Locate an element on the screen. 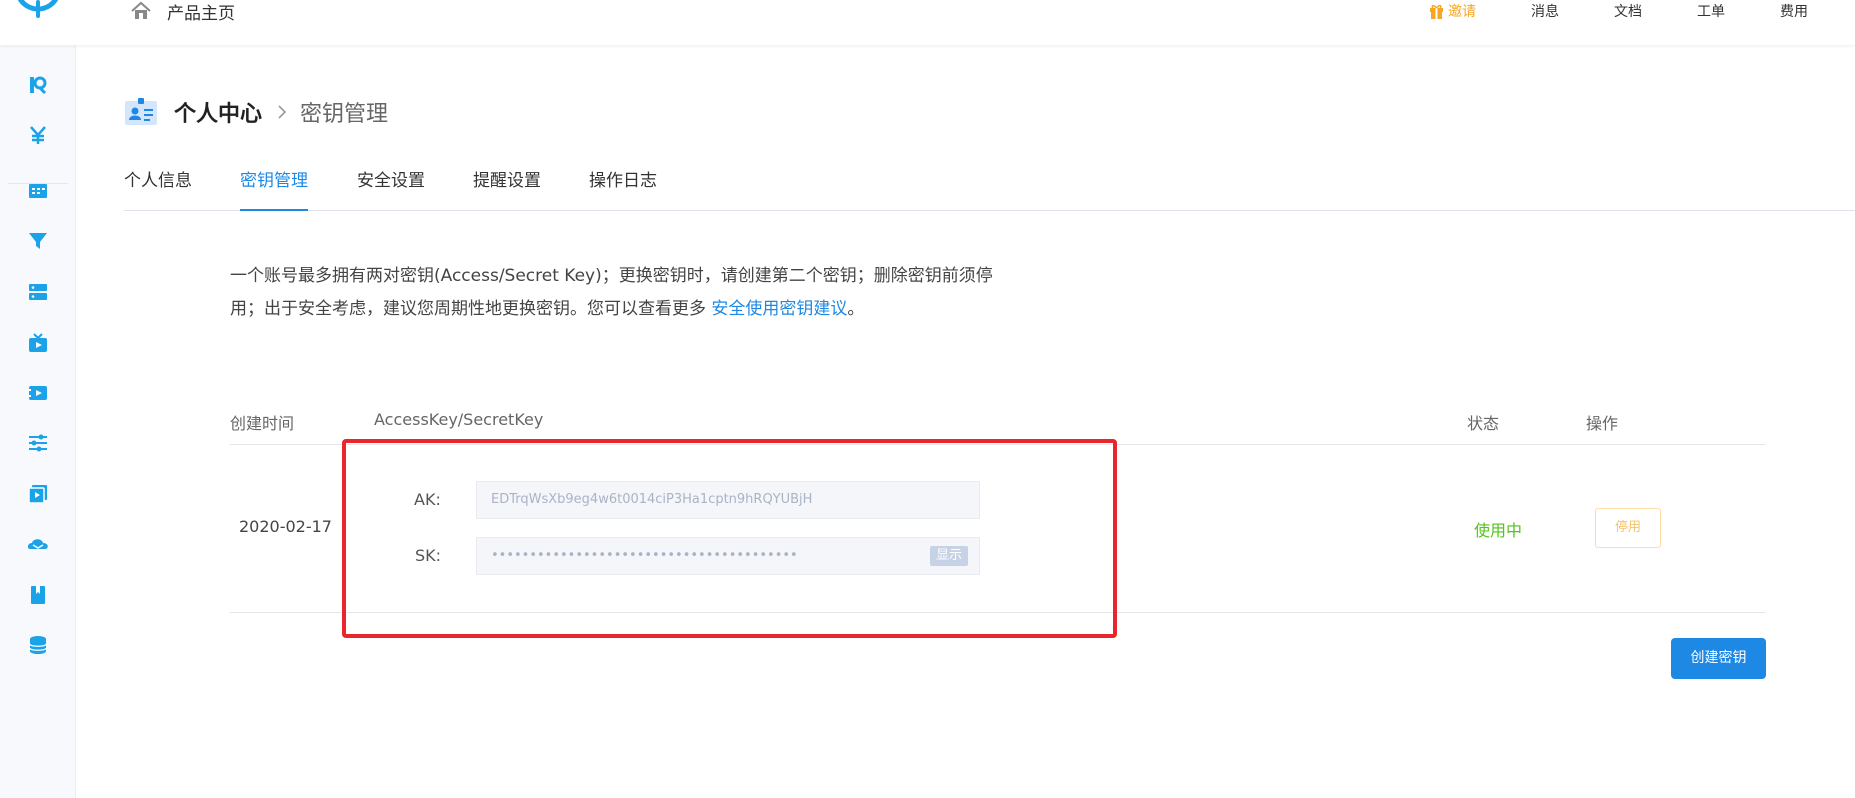 The image size is (1855, 798). sidebar is located at coordinates (38, 421).